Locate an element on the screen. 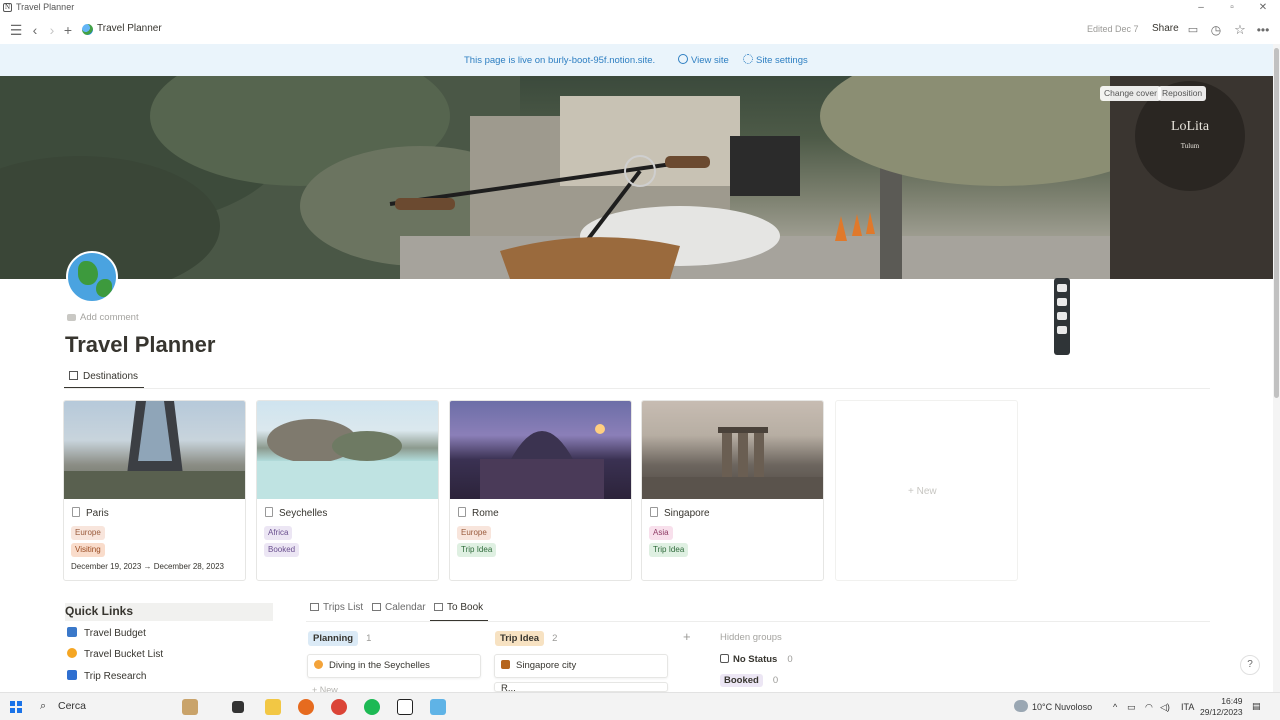  status-tag: Trip Idea is located at coordinates (477, 550).